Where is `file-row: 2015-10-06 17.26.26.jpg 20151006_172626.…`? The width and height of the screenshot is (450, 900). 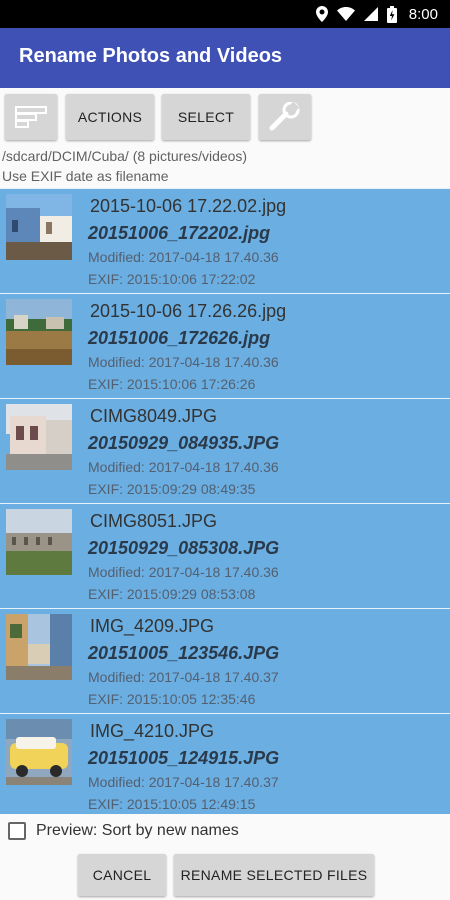 file-row: 2015-10-06 17.26.26.jpg 20151006_172626.… is located at coordinates (225, 345).